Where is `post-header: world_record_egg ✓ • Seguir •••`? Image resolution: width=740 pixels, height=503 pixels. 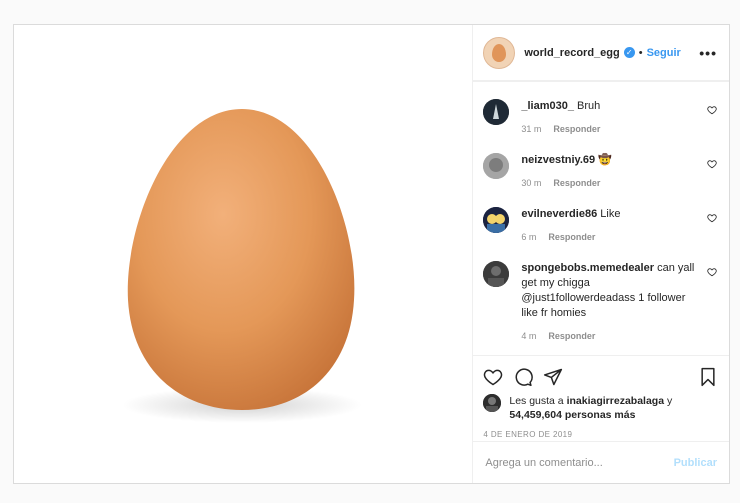
post-header: world_record_egg ✓ • Seguir ••• is located at coordinates (601, 53).